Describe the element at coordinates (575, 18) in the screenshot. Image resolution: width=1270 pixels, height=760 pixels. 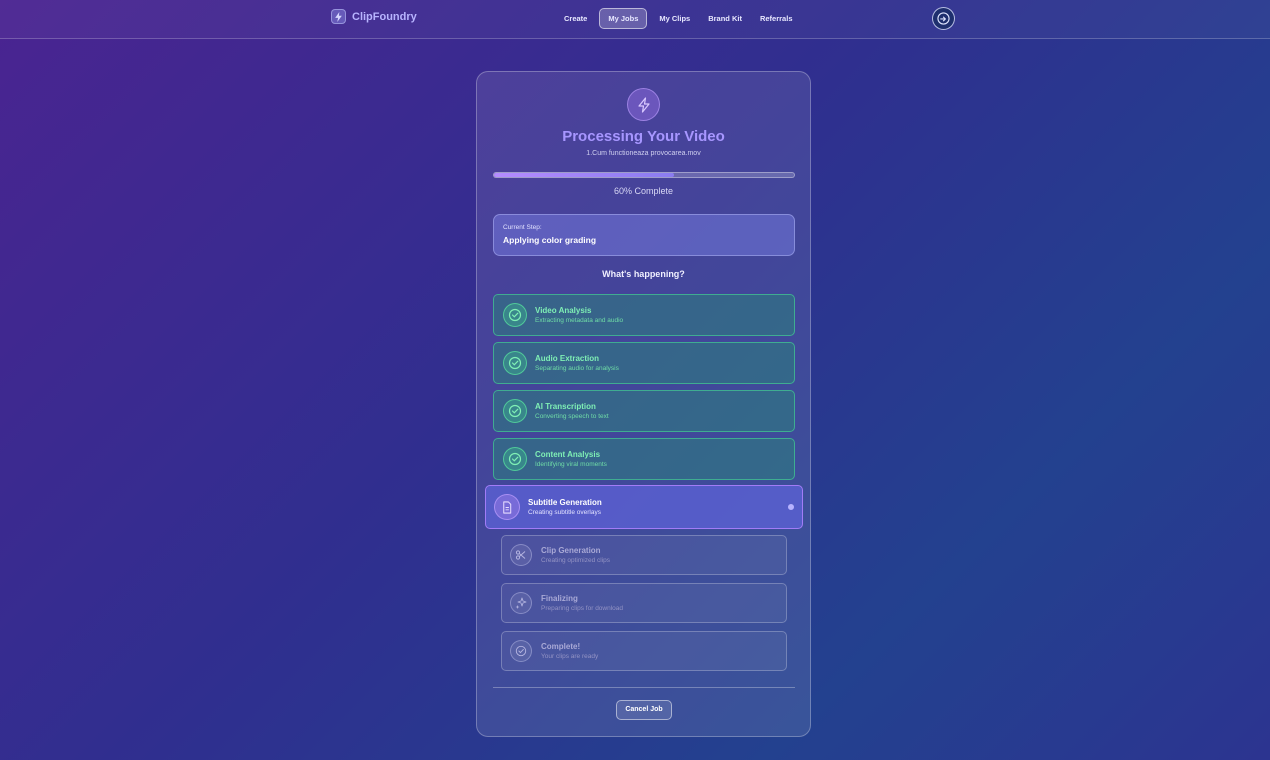
I see `nav-create: Create` at that location.